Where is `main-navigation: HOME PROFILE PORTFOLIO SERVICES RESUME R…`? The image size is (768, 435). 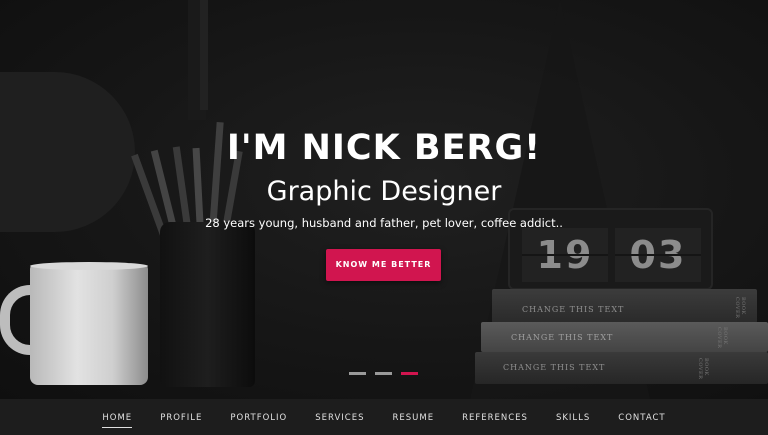
main-navigation: HOME PROFILE PORTFOLIO SERVICES RESUME R… is located at coordinates (384, 417).